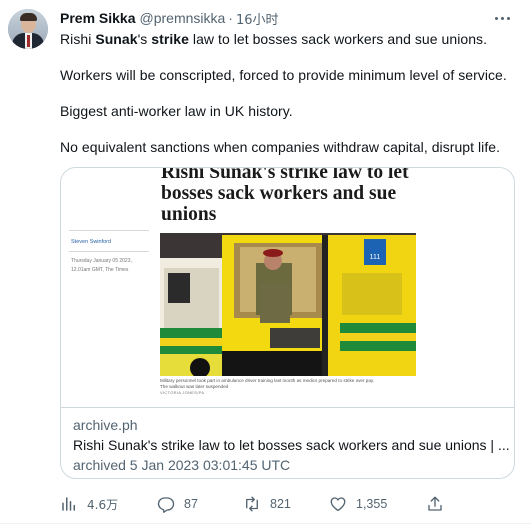  What do you see at coordinates (176, 111) in the screenshot?
I see `tweet-text-line-3: Biggest anti-worker law in UK history.` at bounding box center [176, 111].